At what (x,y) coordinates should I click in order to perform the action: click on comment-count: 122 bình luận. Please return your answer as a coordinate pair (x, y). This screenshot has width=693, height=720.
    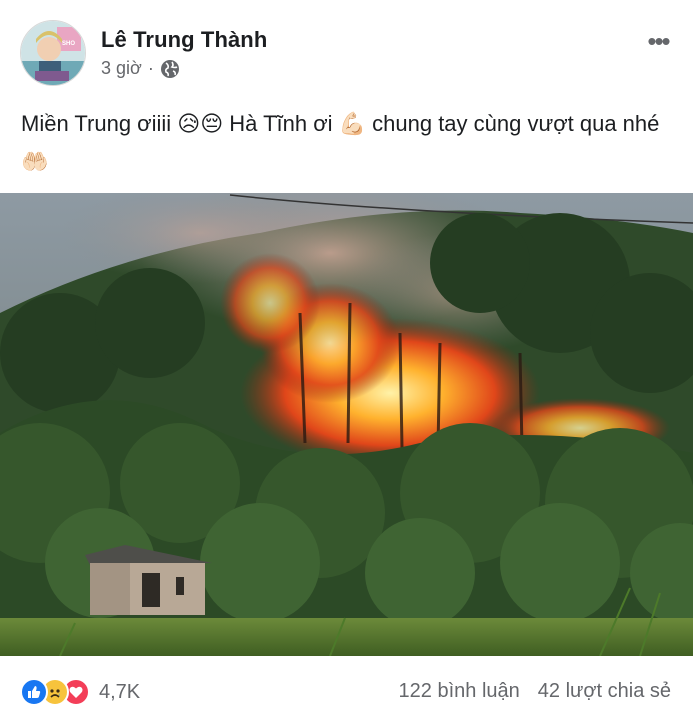
    Looking at the image, I should click on (459, 691).